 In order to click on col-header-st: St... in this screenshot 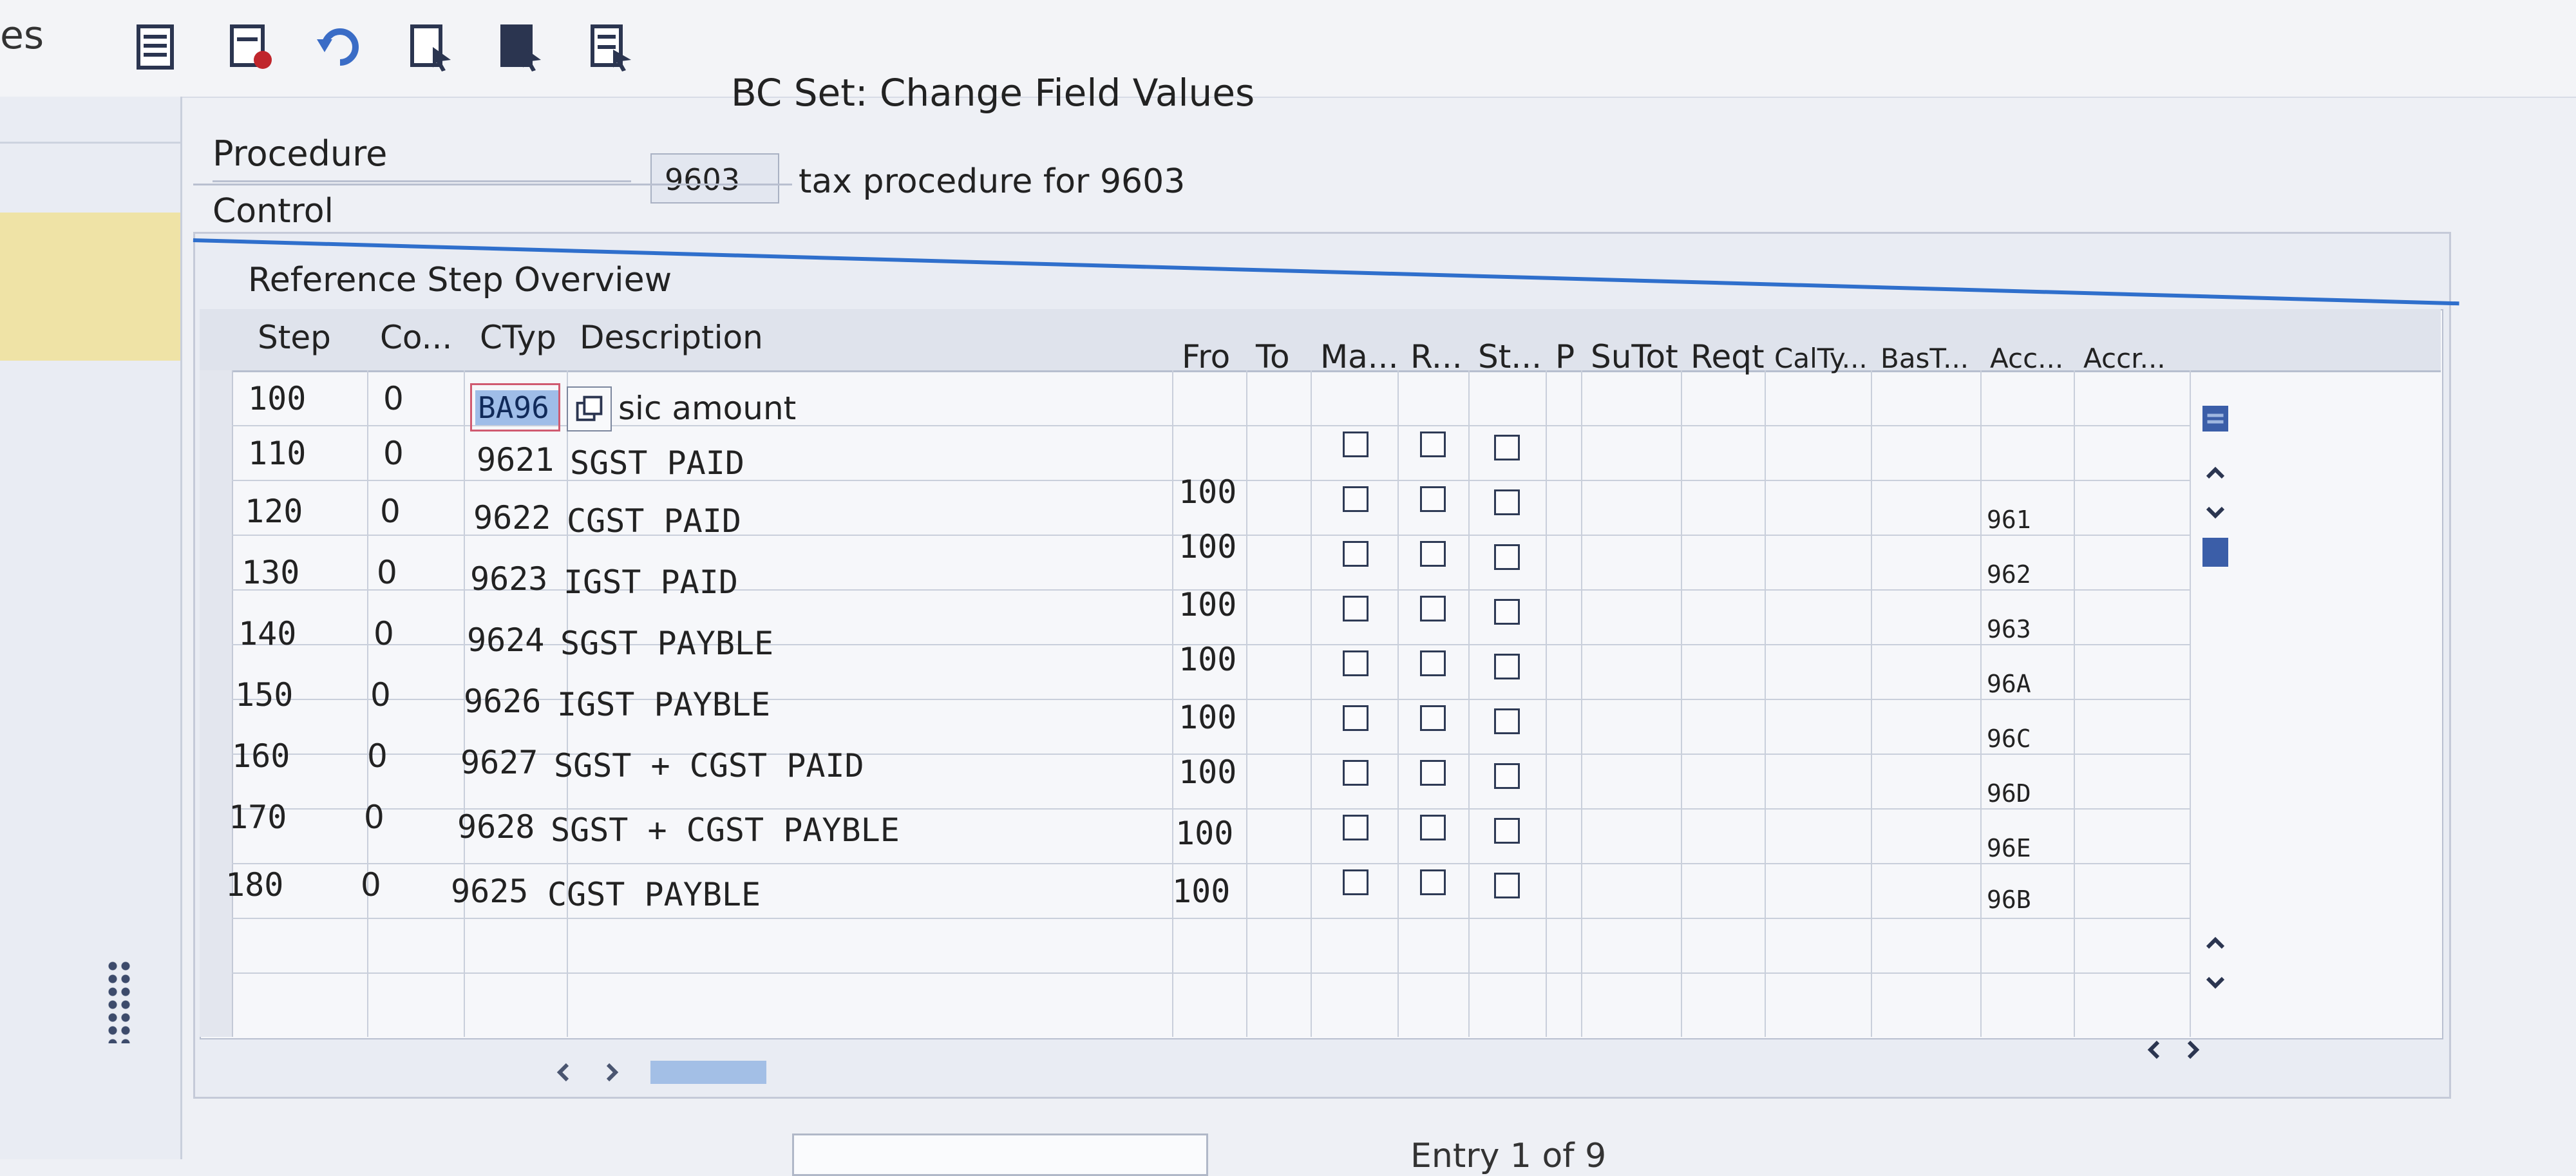, I will do `click(1510, 356)`.